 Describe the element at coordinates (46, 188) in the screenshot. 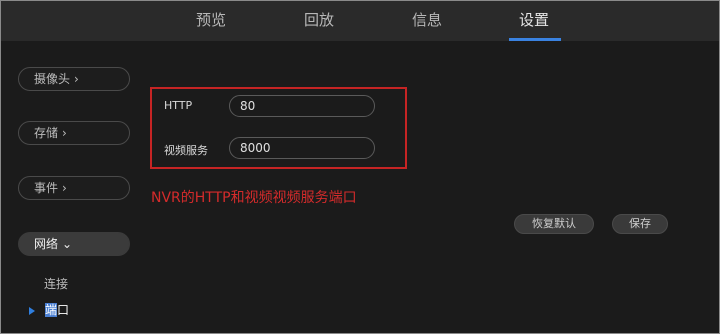

I see `sidebar-item-label: 事件` at that location.